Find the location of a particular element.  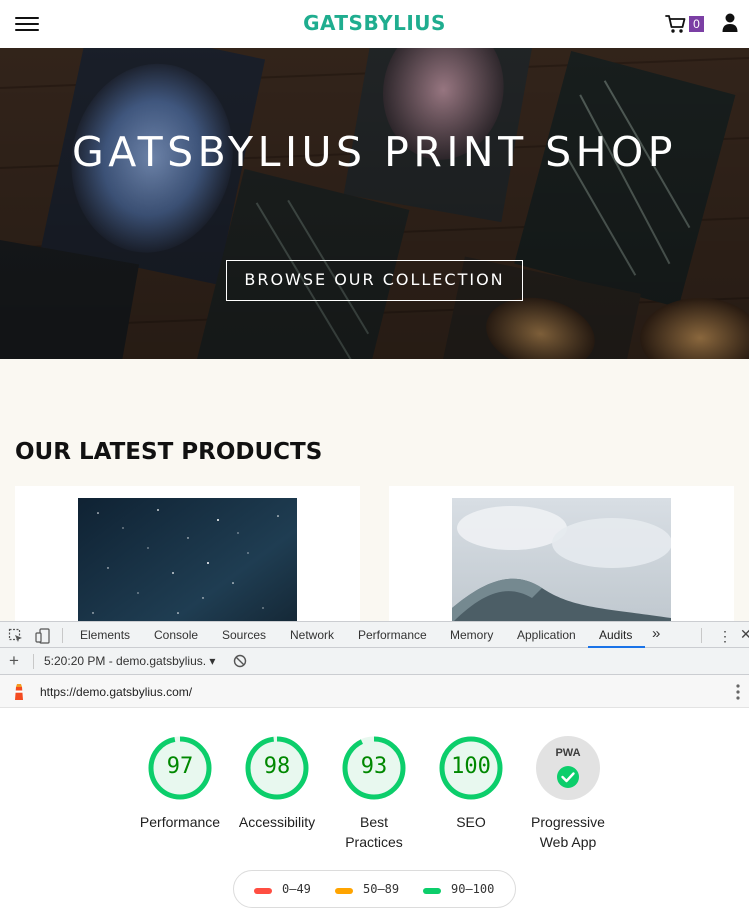

menu-icon is located at coordinates (27, 24).